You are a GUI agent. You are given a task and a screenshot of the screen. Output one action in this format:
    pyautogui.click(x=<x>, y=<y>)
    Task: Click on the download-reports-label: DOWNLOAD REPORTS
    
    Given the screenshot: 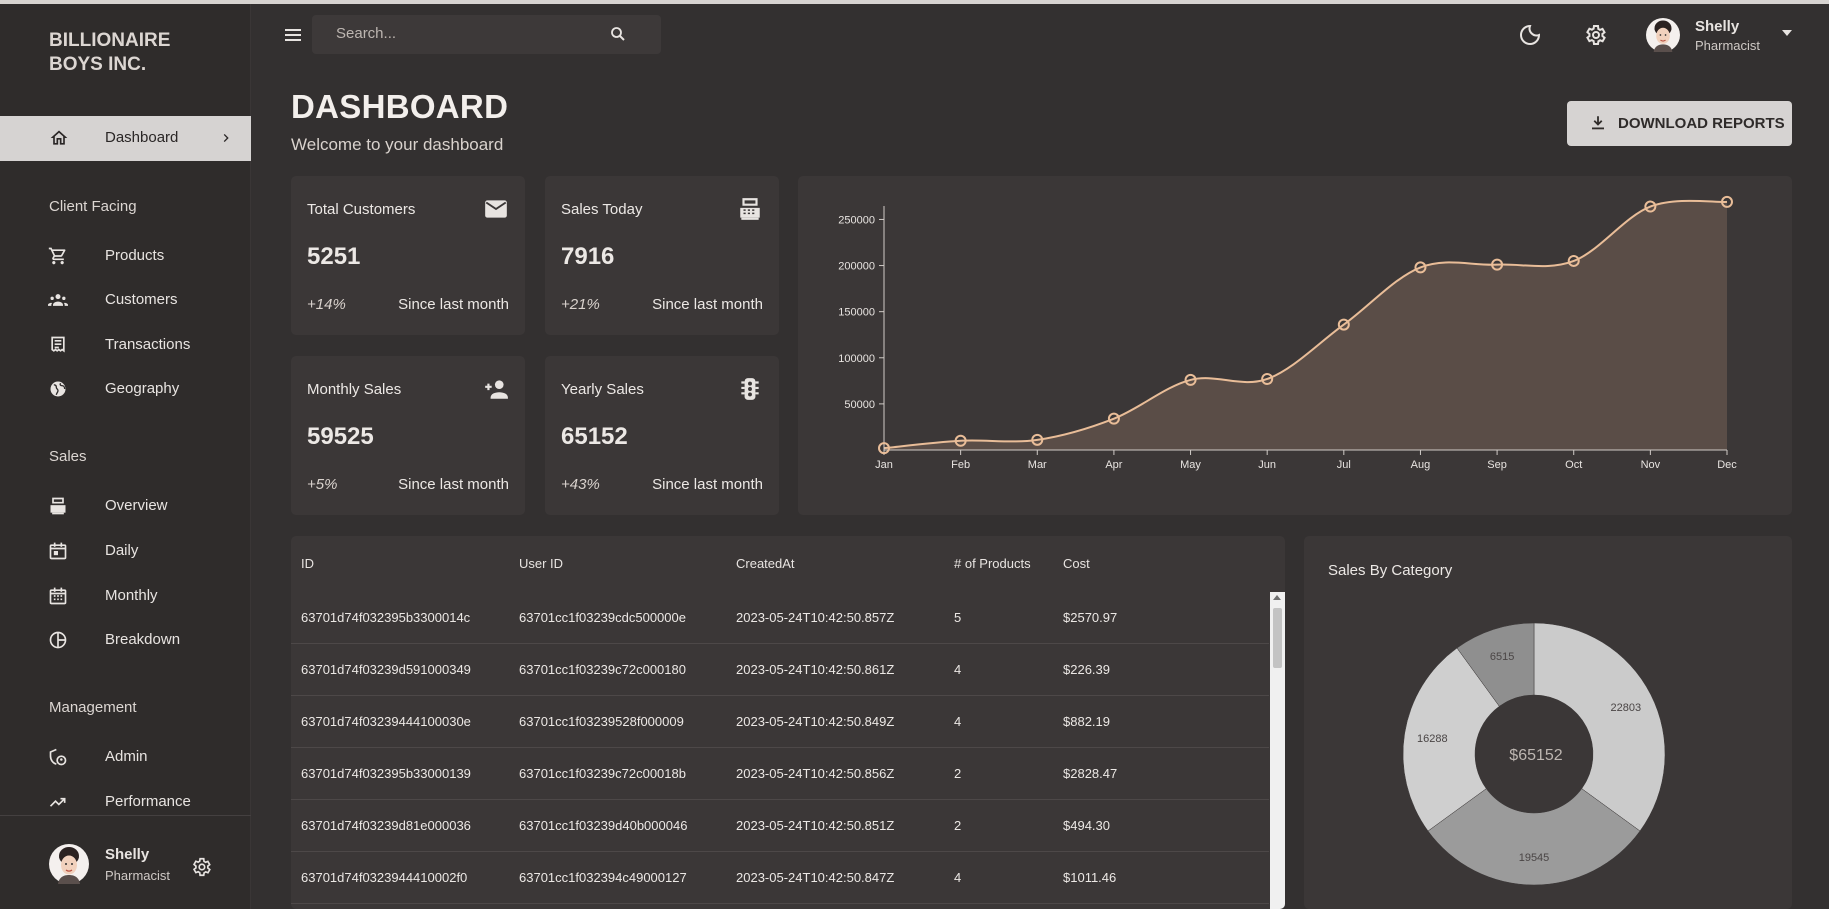 What is the action you would take?
    pyautogui.click(x=1701, y=123)
    